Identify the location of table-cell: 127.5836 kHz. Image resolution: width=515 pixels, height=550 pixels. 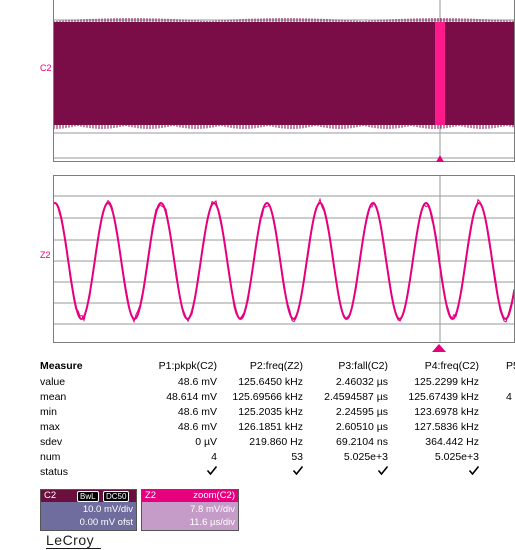
(446, 427).